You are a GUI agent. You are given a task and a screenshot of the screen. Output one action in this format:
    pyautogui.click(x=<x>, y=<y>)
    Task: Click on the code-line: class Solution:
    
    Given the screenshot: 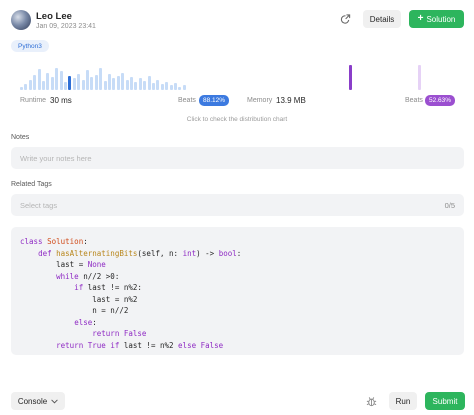 What is the action you would take?
    pyautogui.click(x=54, y=241)
    